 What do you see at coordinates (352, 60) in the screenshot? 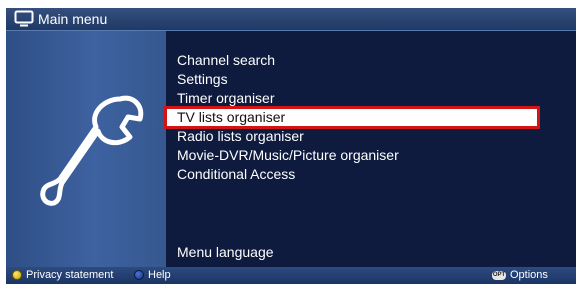
I see `menu-item-channel-search: Channel search` at bounding box center [352, 60].